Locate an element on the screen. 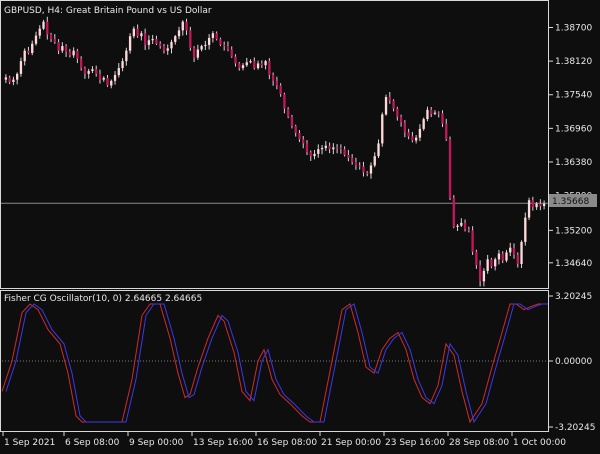 The width and height of the screenshot is (600, 454). indicator-axis: 3.20245 0.00000 -3.20245 is located at coordinates (572, 362).